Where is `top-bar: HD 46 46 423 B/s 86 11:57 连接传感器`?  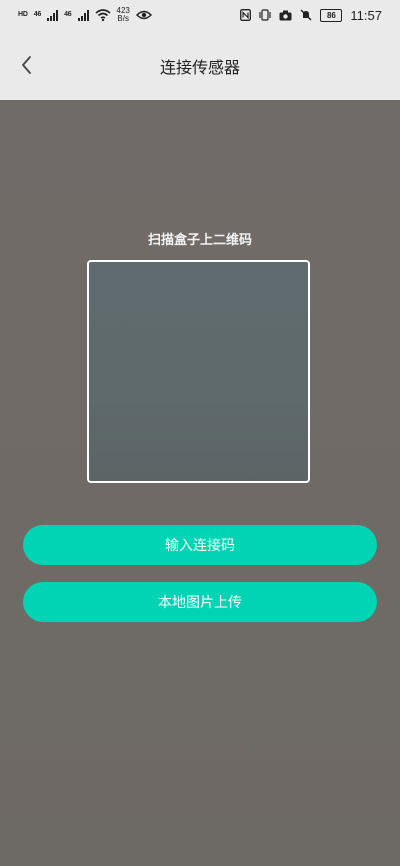
top-bar: HD 46 46 423 B/s 86 11:57 连接传感器 is located at coordinates (200, 50).